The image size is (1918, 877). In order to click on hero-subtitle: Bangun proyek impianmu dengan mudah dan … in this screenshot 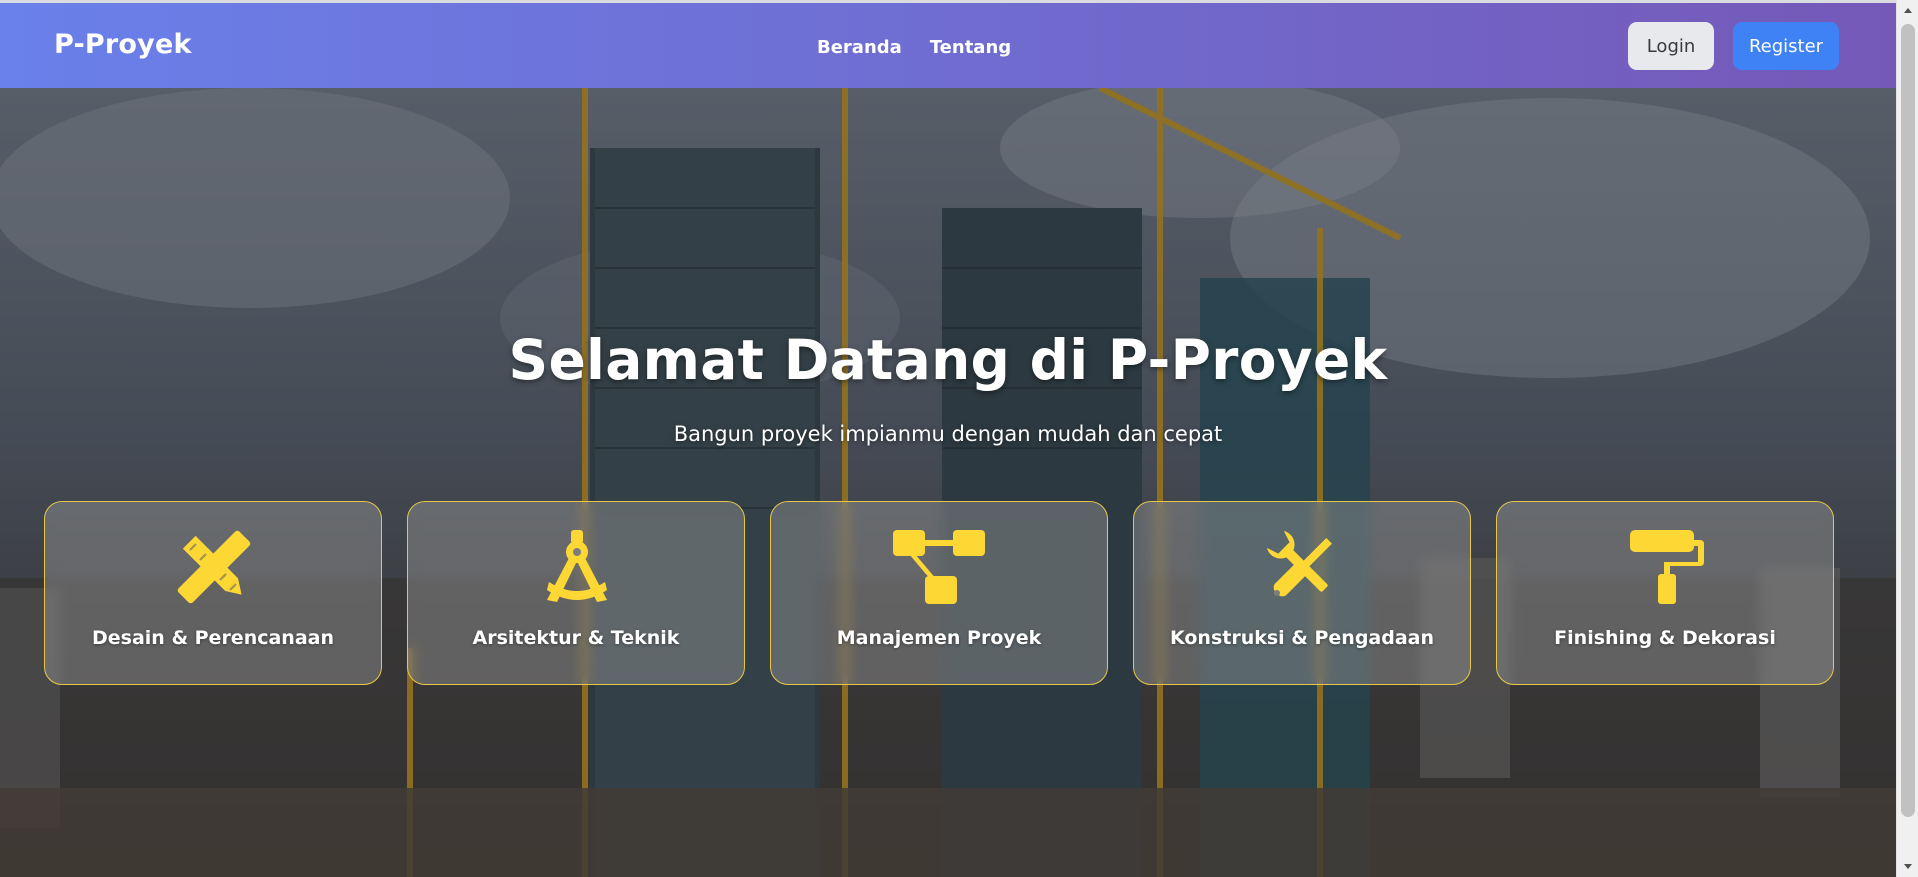, I will do `click(948, 434)`.